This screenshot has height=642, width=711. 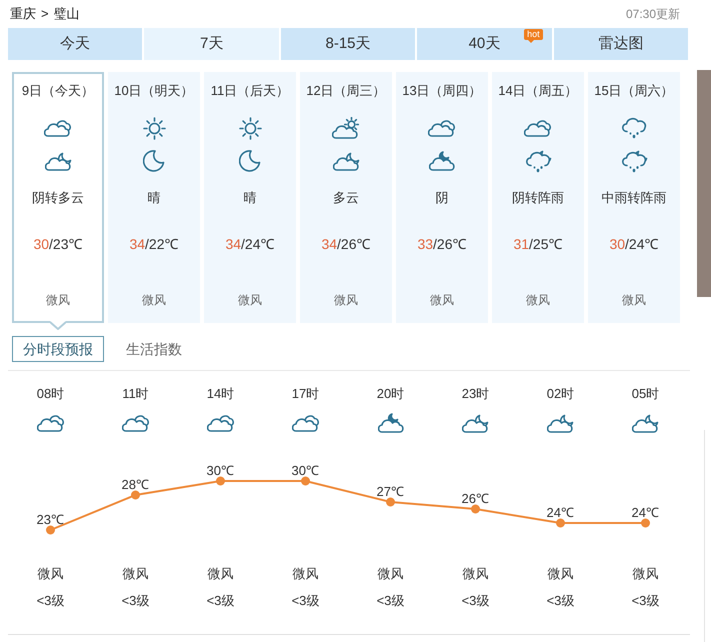 What do you see at coordinates (533, 36) in the screenshot?
I see `hot-badge: hot` at bounding box center [533, 36].